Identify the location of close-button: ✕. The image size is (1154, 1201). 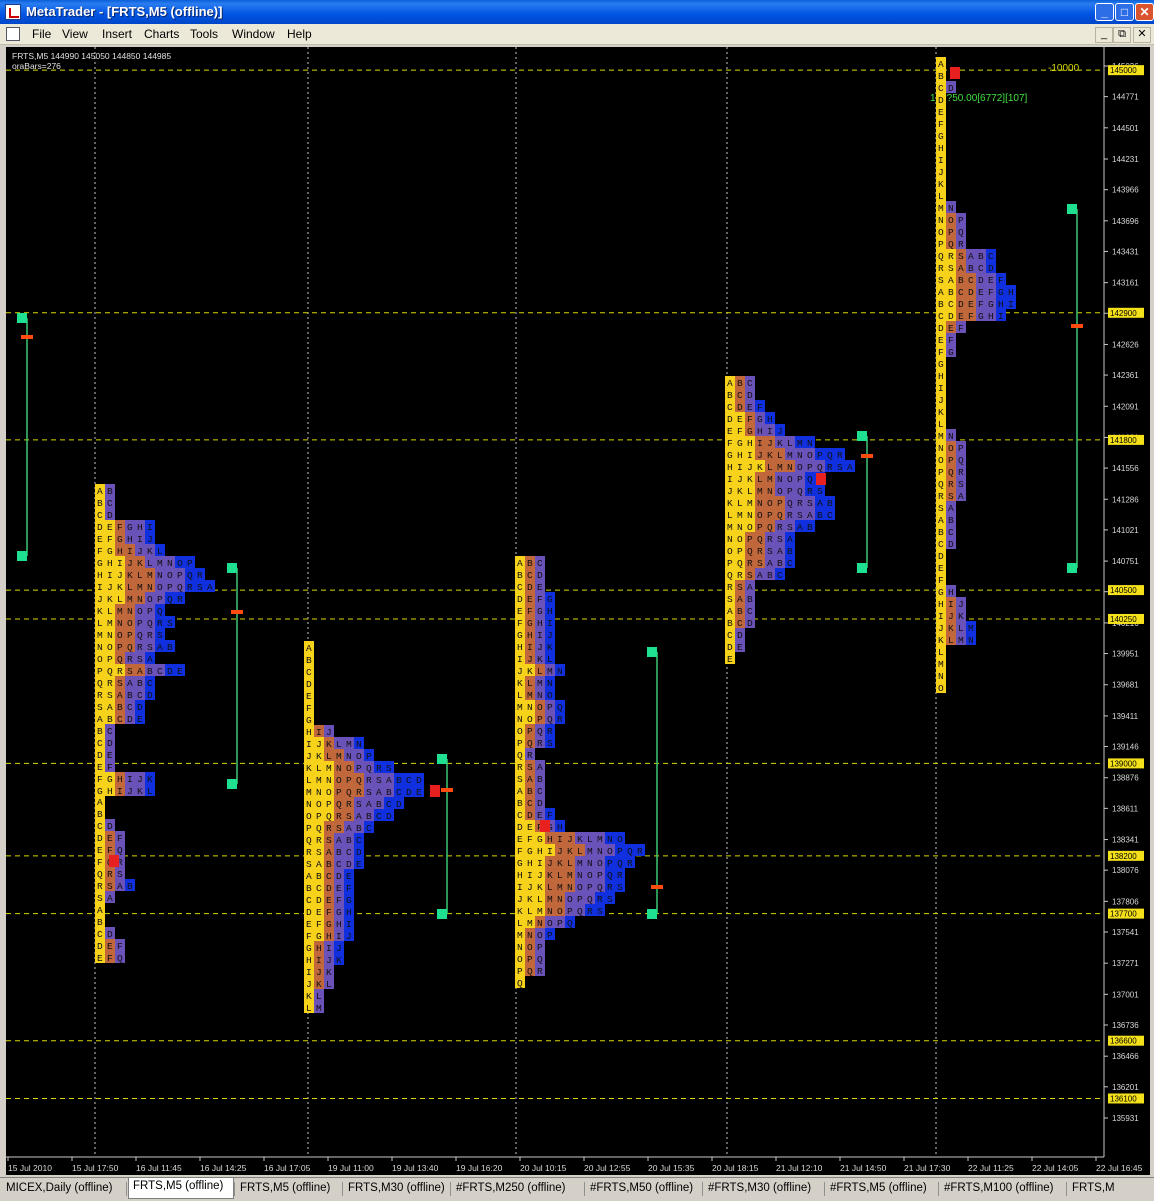
(1144, 12).